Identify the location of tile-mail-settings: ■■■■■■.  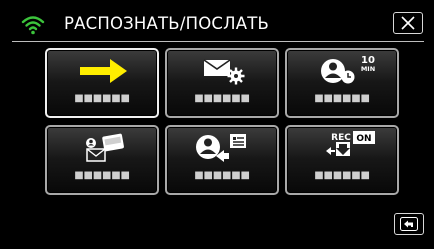
(222, 83).